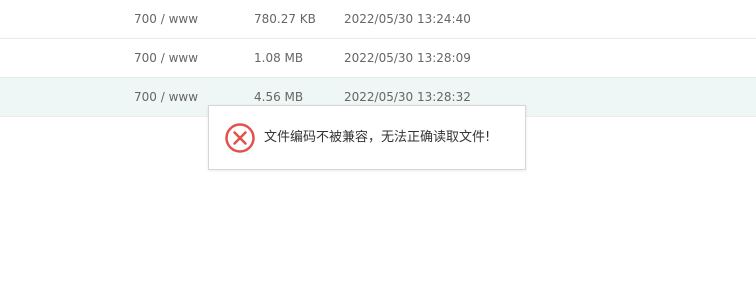 The height and width of the screenshot is (297, 756). What do you see at coordinates (240, 138) in the screenshot?
I see `error-x-circle-icon` at bounding box center [240, 138].